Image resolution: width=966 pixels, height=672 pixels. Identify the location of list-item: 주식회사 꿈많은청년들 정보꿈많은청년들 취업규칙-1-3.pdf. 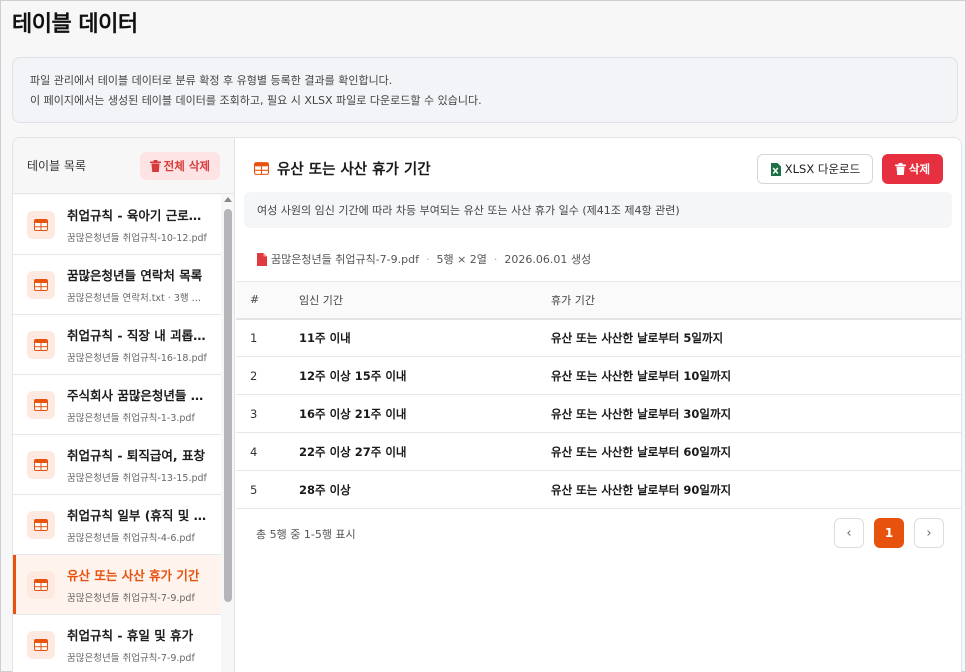
(117, 405).